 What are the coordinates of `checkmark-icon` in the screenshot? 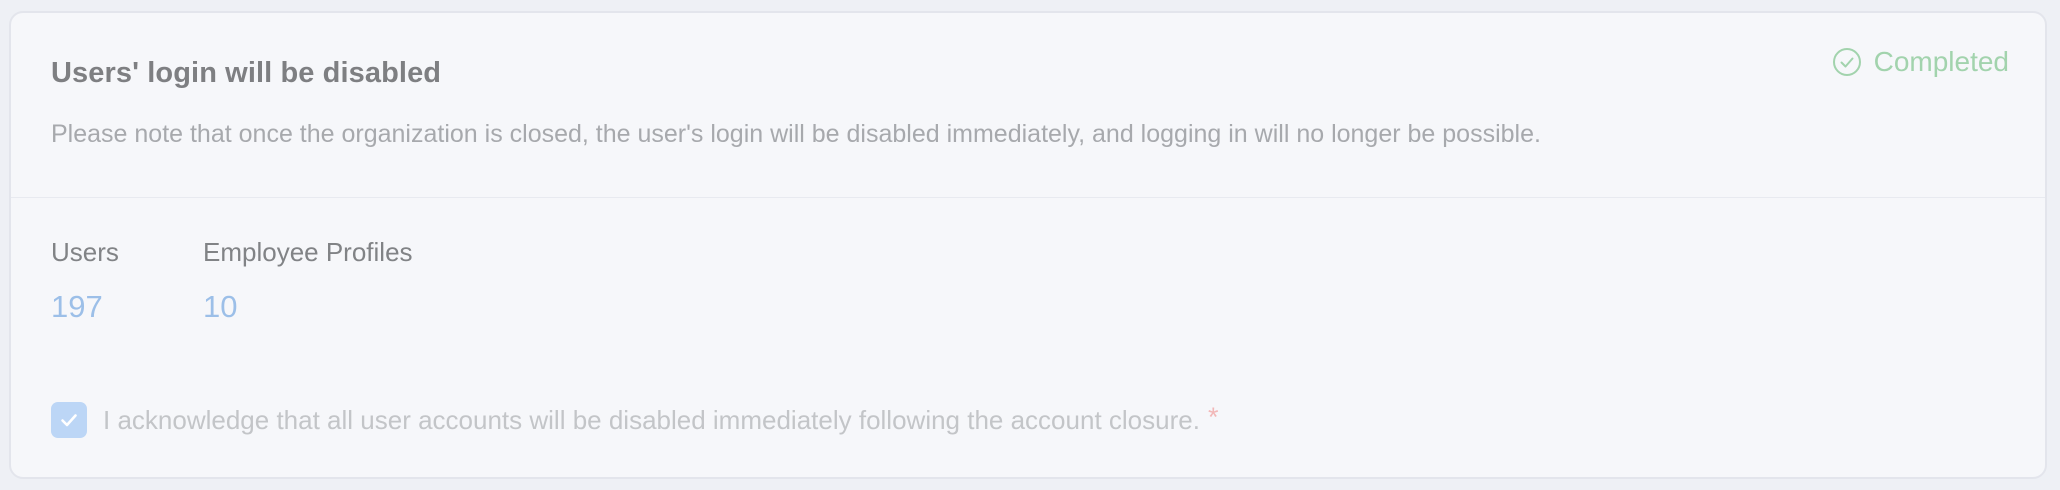 It's located at (69, 420).